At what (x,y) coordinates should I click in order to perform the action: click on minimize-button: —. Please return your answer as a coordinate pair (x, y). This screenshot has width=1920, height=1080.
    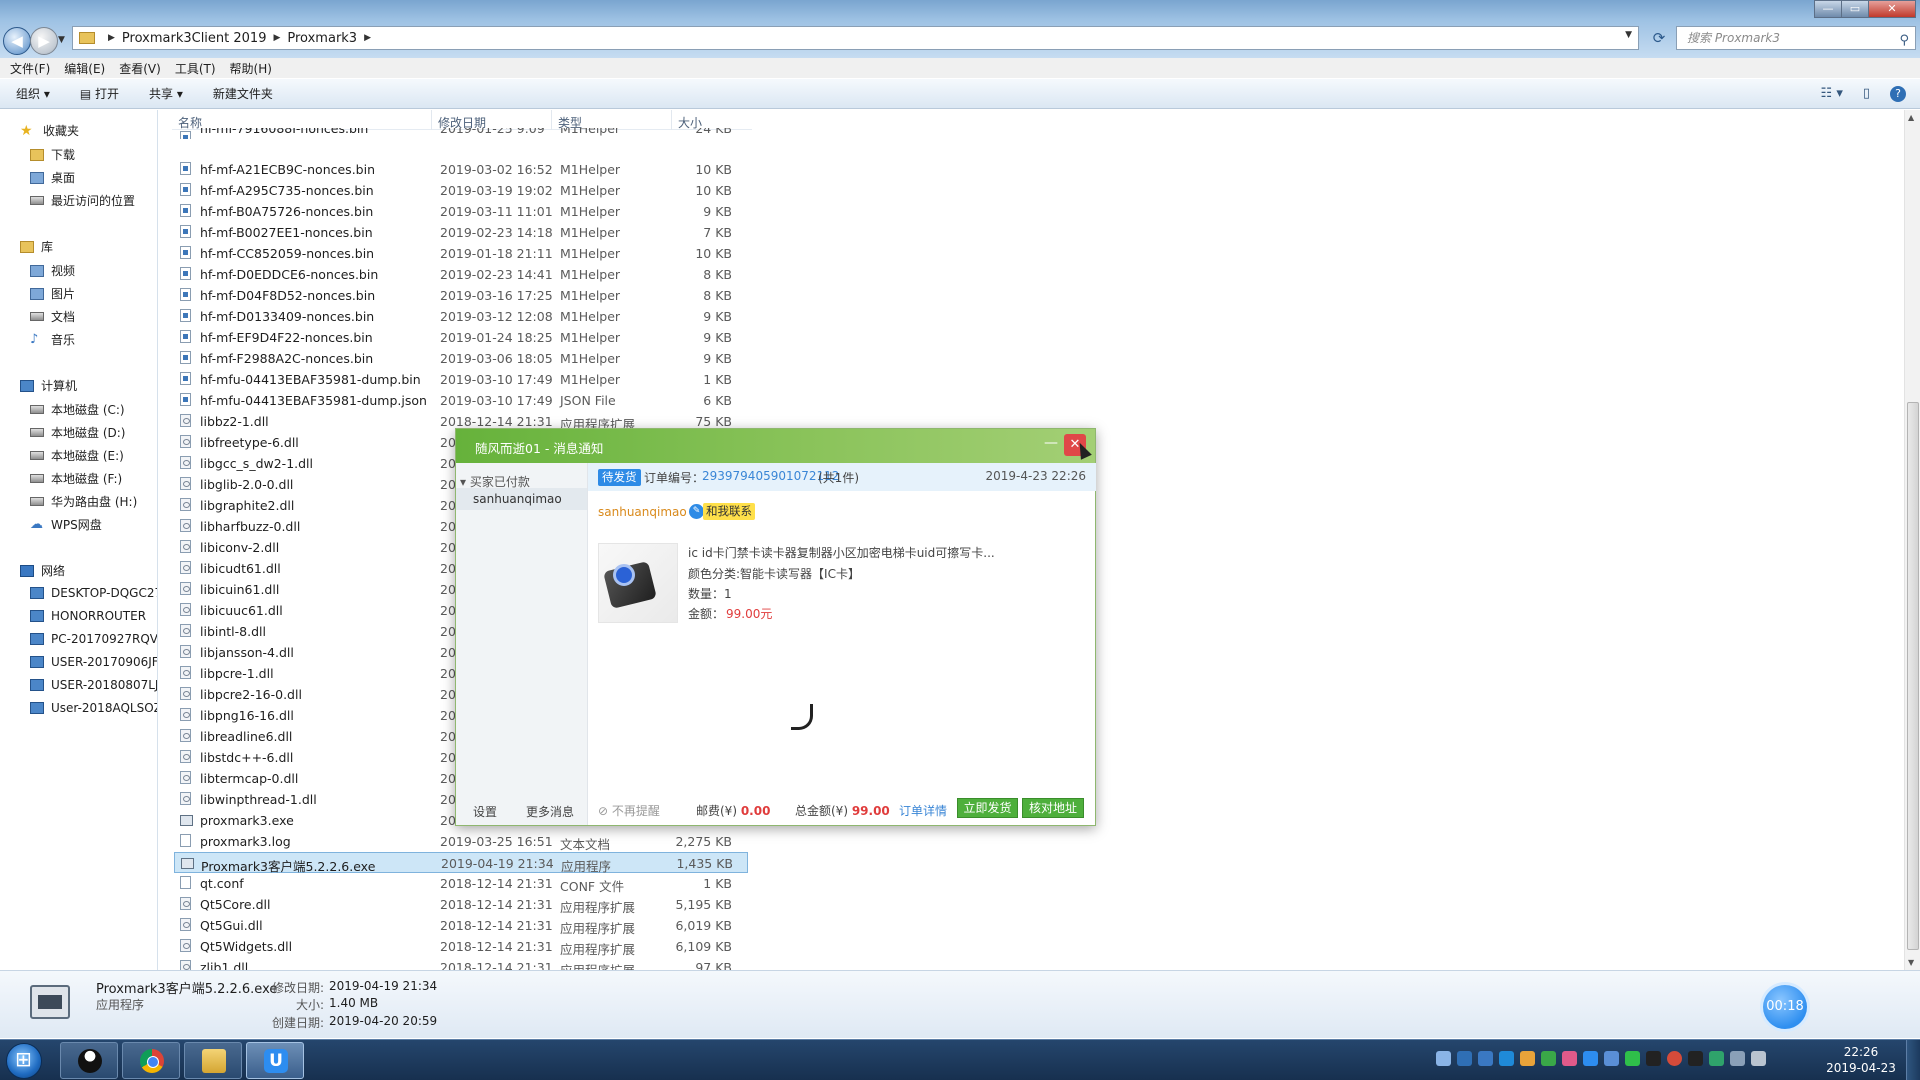
    Looking at the image, I should click on (1828, 9).